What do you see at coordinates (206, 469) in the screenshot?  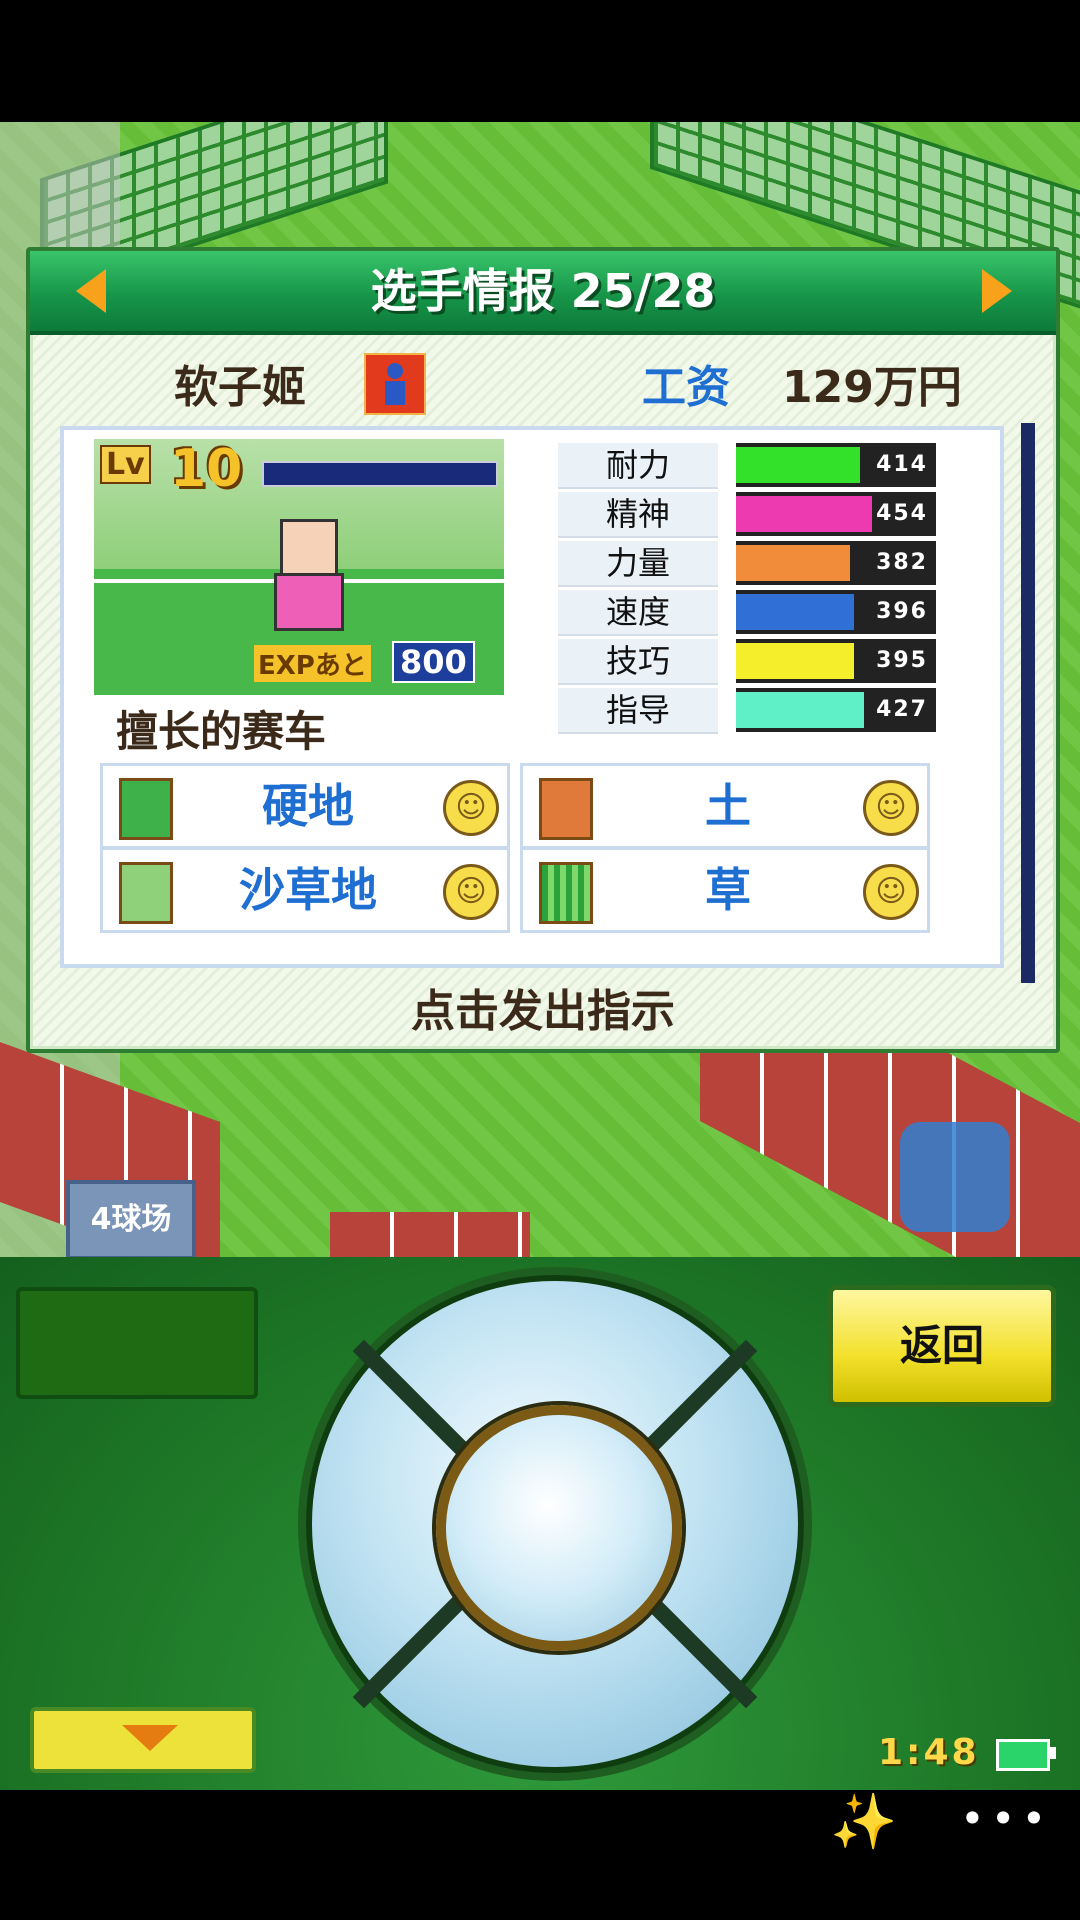 I see `level-value: 10` at bounding box center [206, 469].